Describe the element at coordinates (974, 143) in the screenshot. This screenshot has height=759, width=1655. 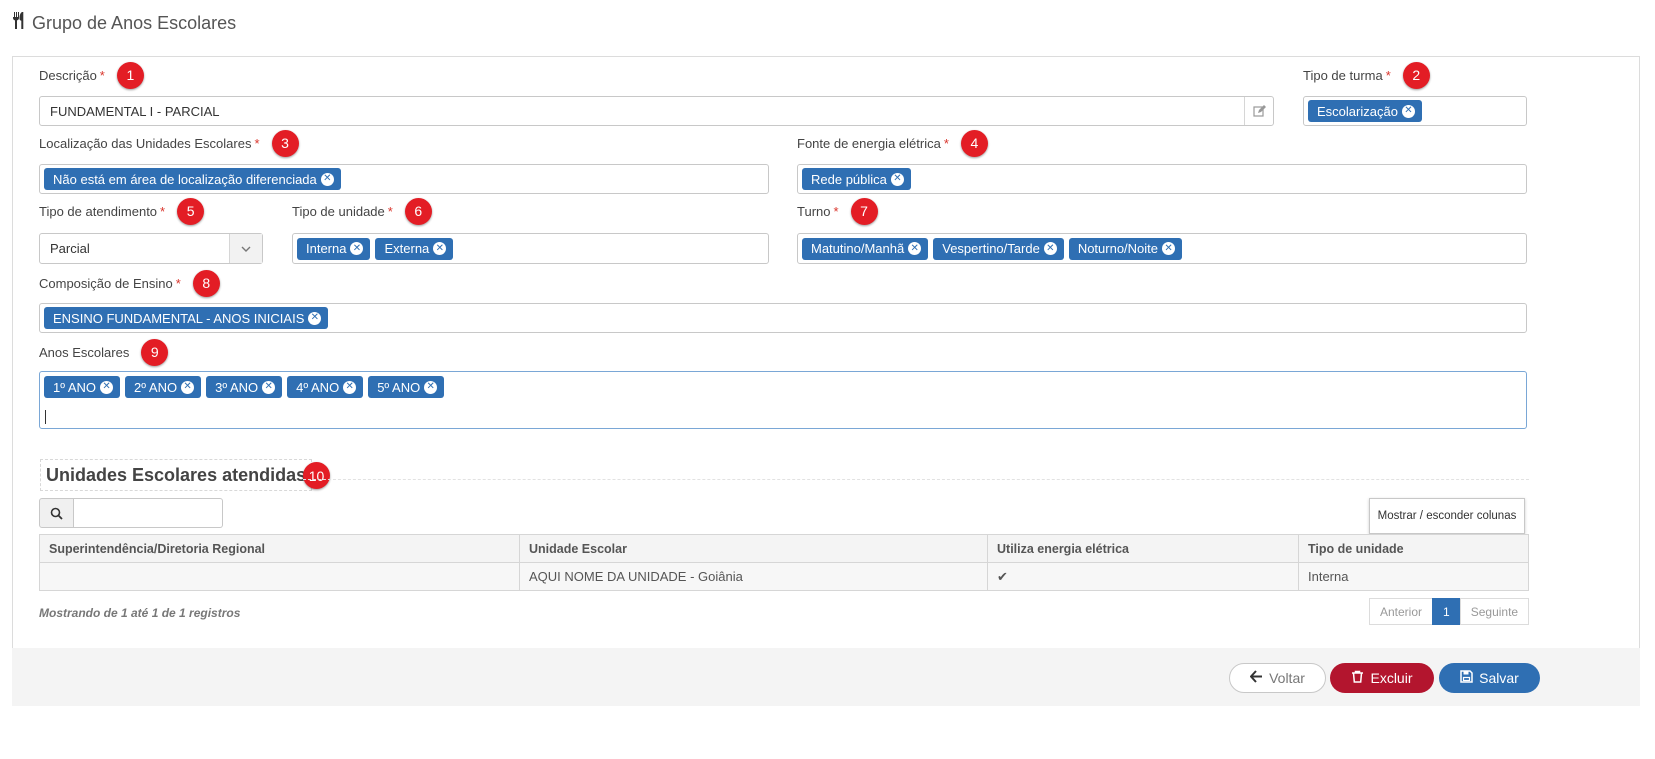
I see `marker-4: 4` at that location.